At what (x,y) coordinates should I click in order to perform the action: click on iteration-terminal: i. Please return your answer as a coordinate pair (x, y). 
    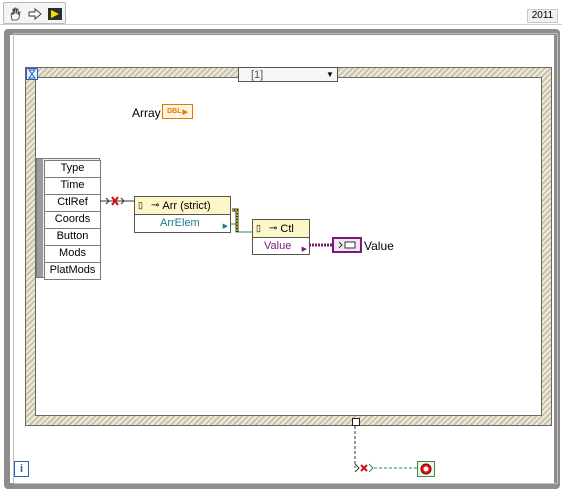
    Looking at the image, I should click on (21, 469).